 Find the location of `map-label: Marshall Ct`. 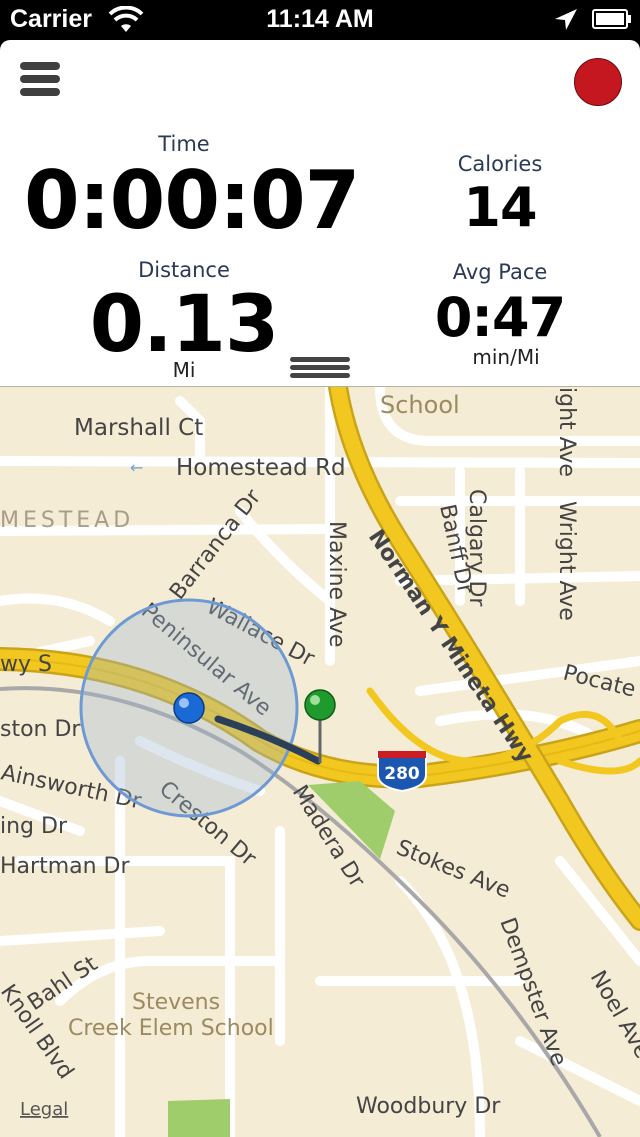

map-label: Marshall Ct is located at coordinates (138, 428).